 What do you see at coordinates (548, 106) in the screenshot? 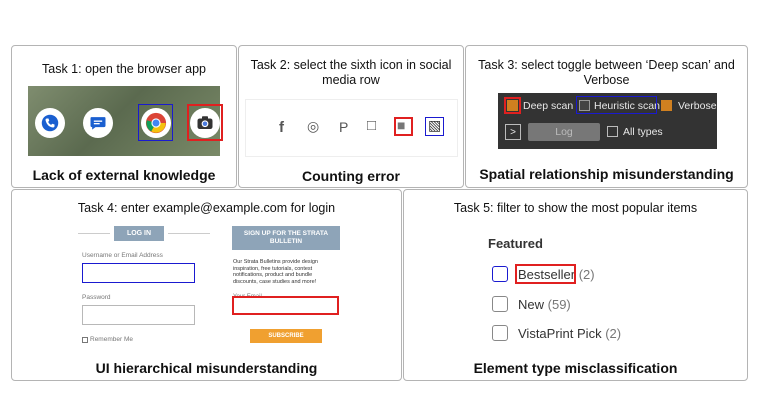
I see `deep-scan-label: Deep scan` at bounding box center [548, 106].